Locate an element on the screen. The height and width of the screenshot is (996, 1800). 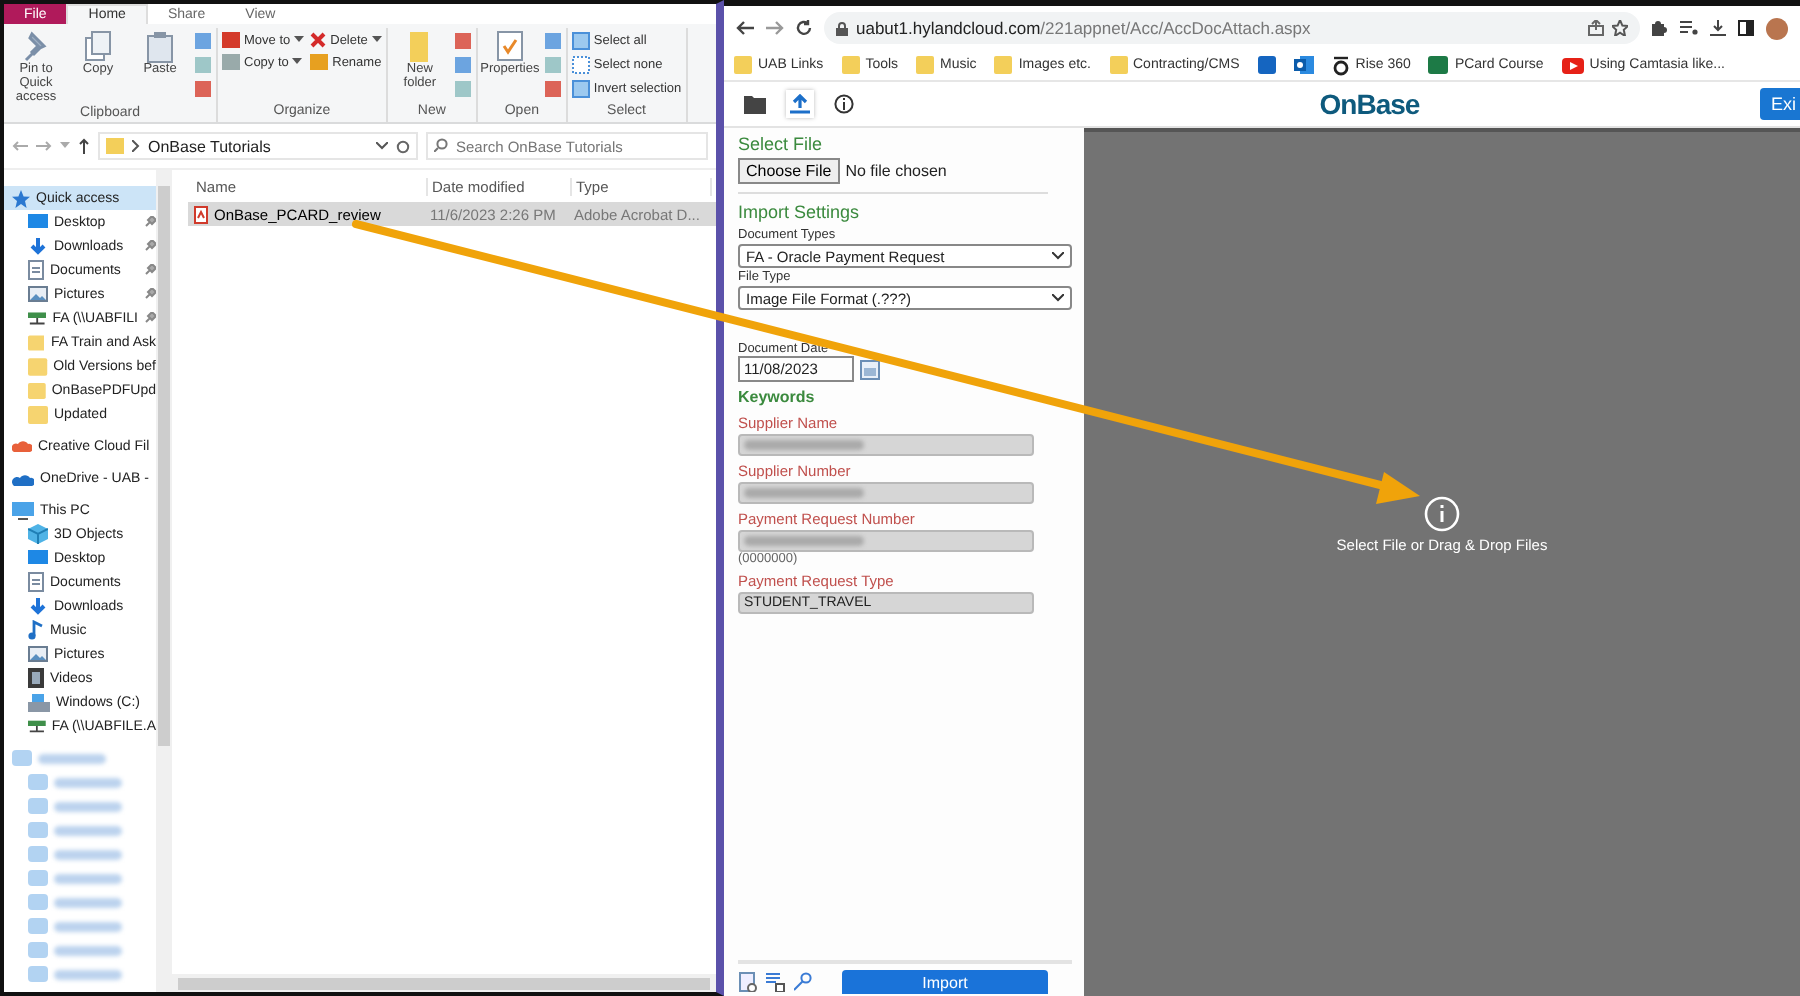
playlist-icon is located at coordinates (1689, 28).